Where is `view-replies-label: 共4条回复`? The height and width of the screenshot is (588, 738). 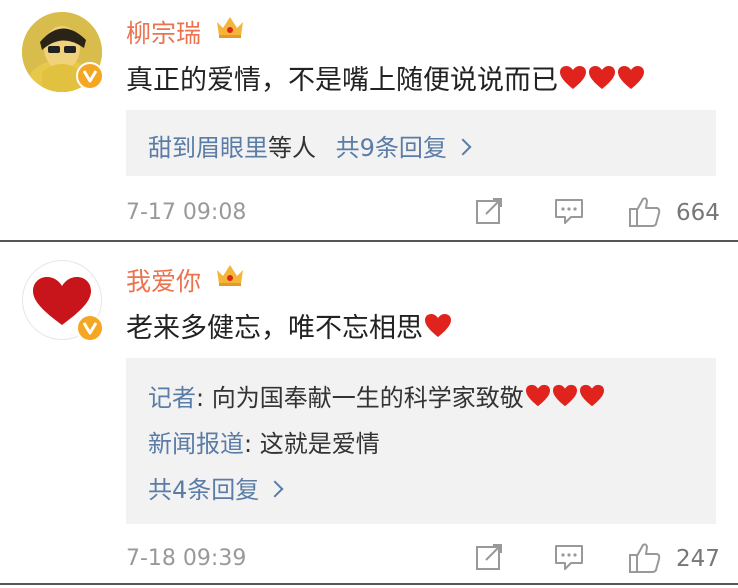
view-replies-label: 共4条回复 is located at coordinates (203, 490).